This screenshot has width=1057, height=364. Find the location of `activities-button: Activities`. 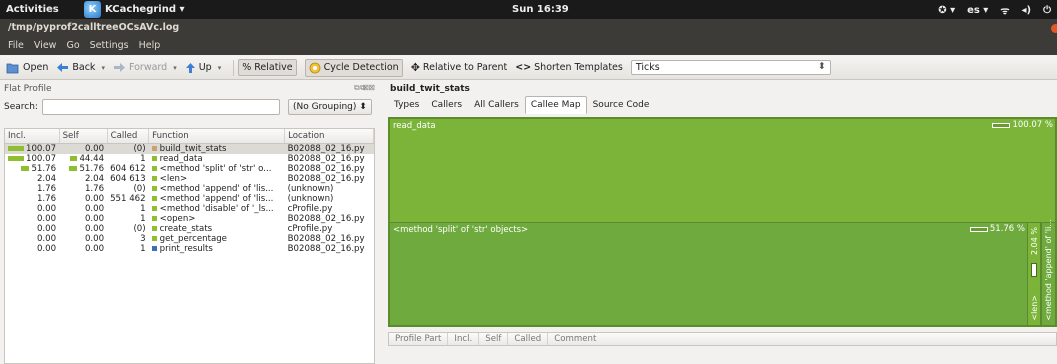

activities-button: Activities is located at coordinates (32, 9).